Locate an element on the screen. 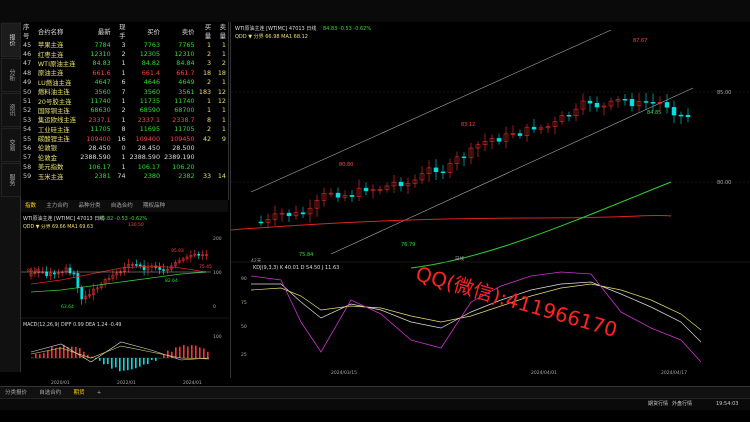 Image resolution: width=750 pixels, height=422 pixels. table-row: 49 LU燃油主连 4647 6 4646 4649 2 1 is located at coordinates (124, 82).